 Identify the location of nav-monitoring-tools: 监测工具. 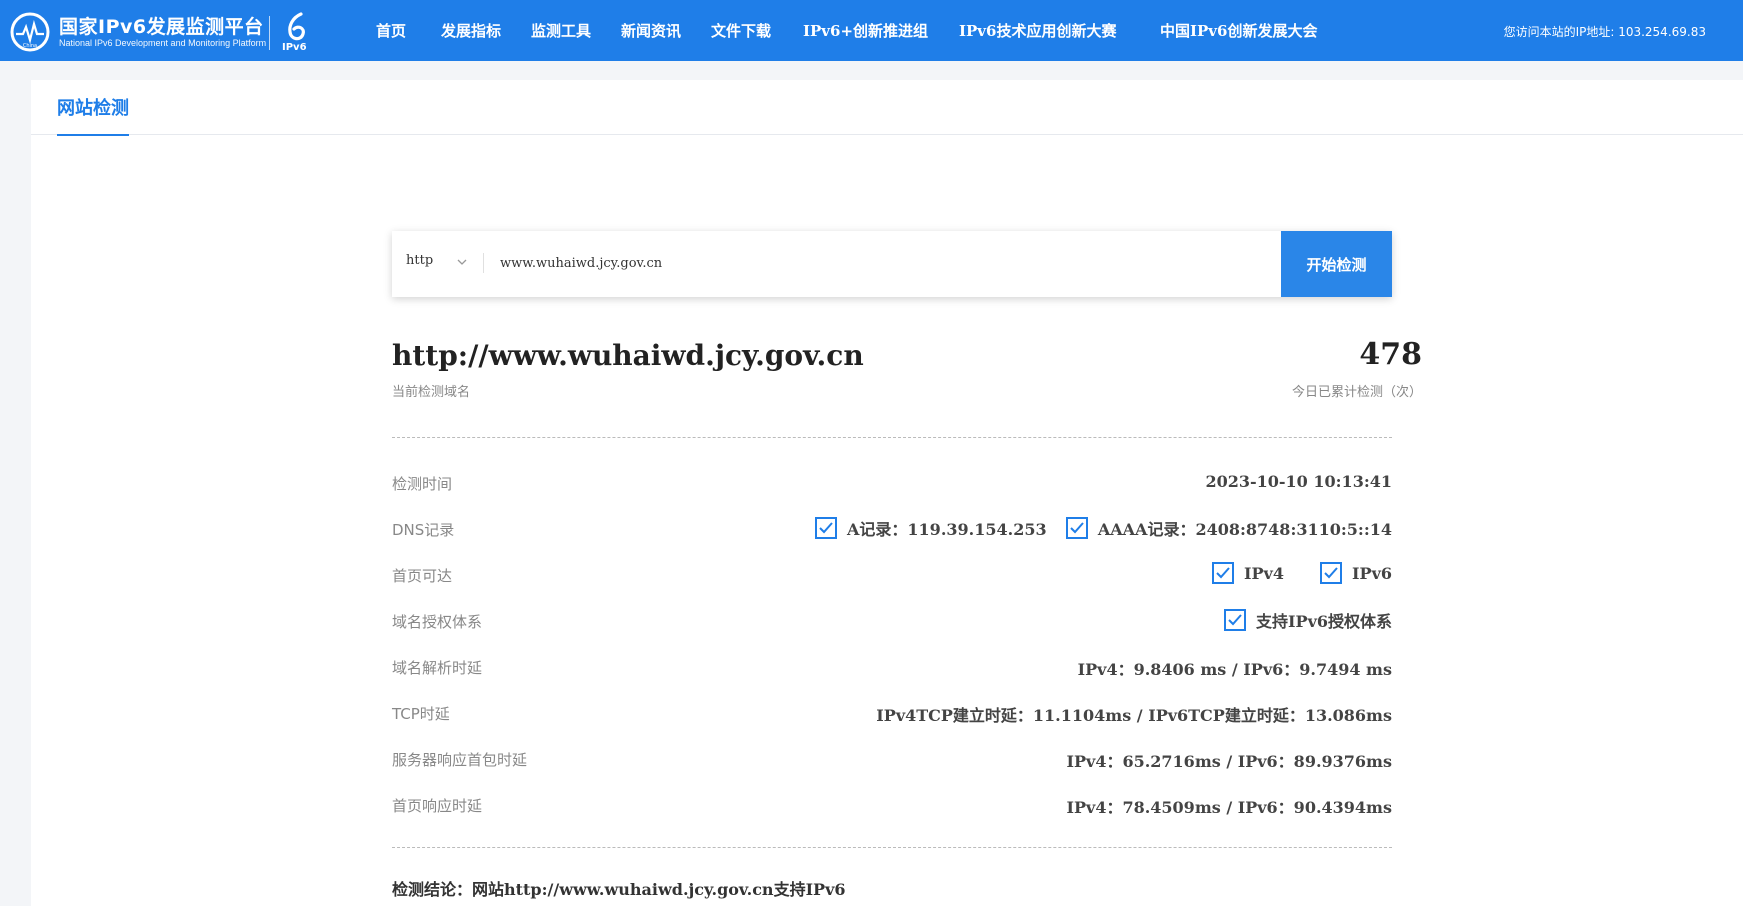
(561, 30).